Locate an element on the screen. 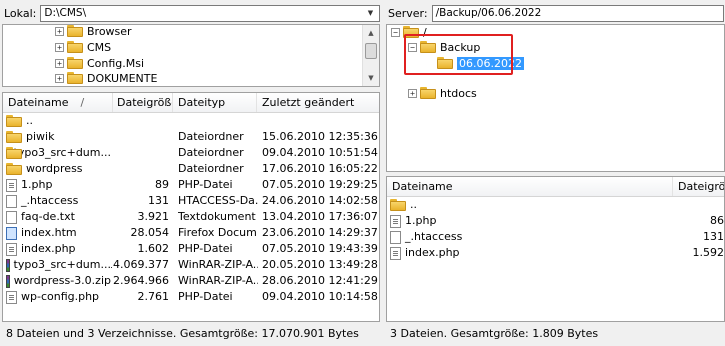 This screenshot has width=725, height=346. remote-path-value: /Backup/06.06.2022 is located at coordinates (488, 13).